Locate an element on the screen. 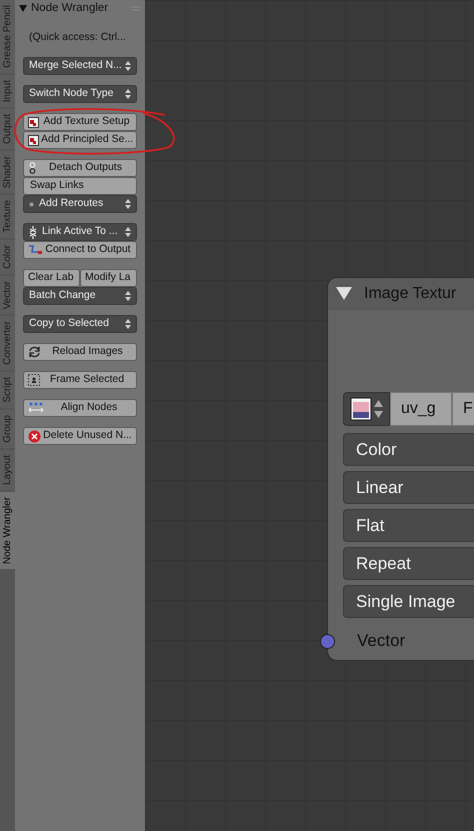 This screenshot has height=831, width=474. panel-button: Detach Outputs is located at coordinates (80, 168).